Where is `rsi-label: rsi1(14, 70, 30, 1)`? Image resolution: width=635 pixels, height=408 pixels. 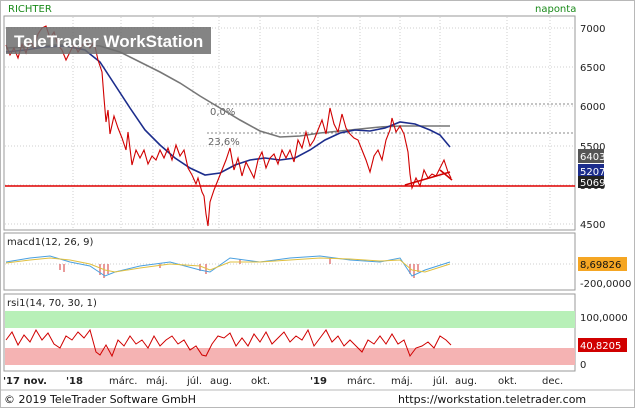
rsi-label: rsi1(14, 70, 30, 1) is located at coordinates (52, 303).